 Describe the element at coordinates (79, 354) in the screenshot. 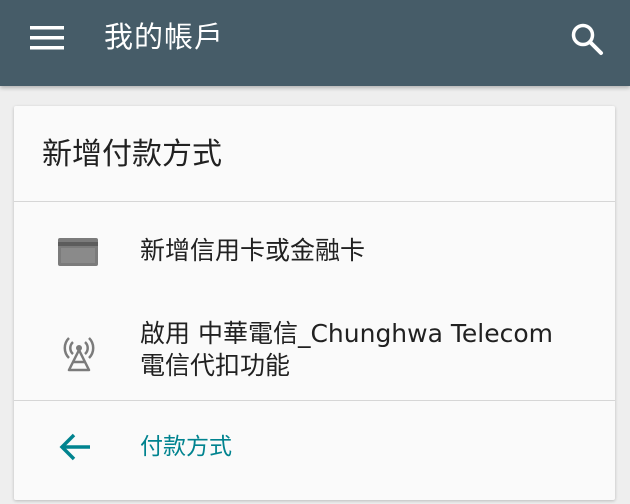

I see `cell-tower-icon` at that location.